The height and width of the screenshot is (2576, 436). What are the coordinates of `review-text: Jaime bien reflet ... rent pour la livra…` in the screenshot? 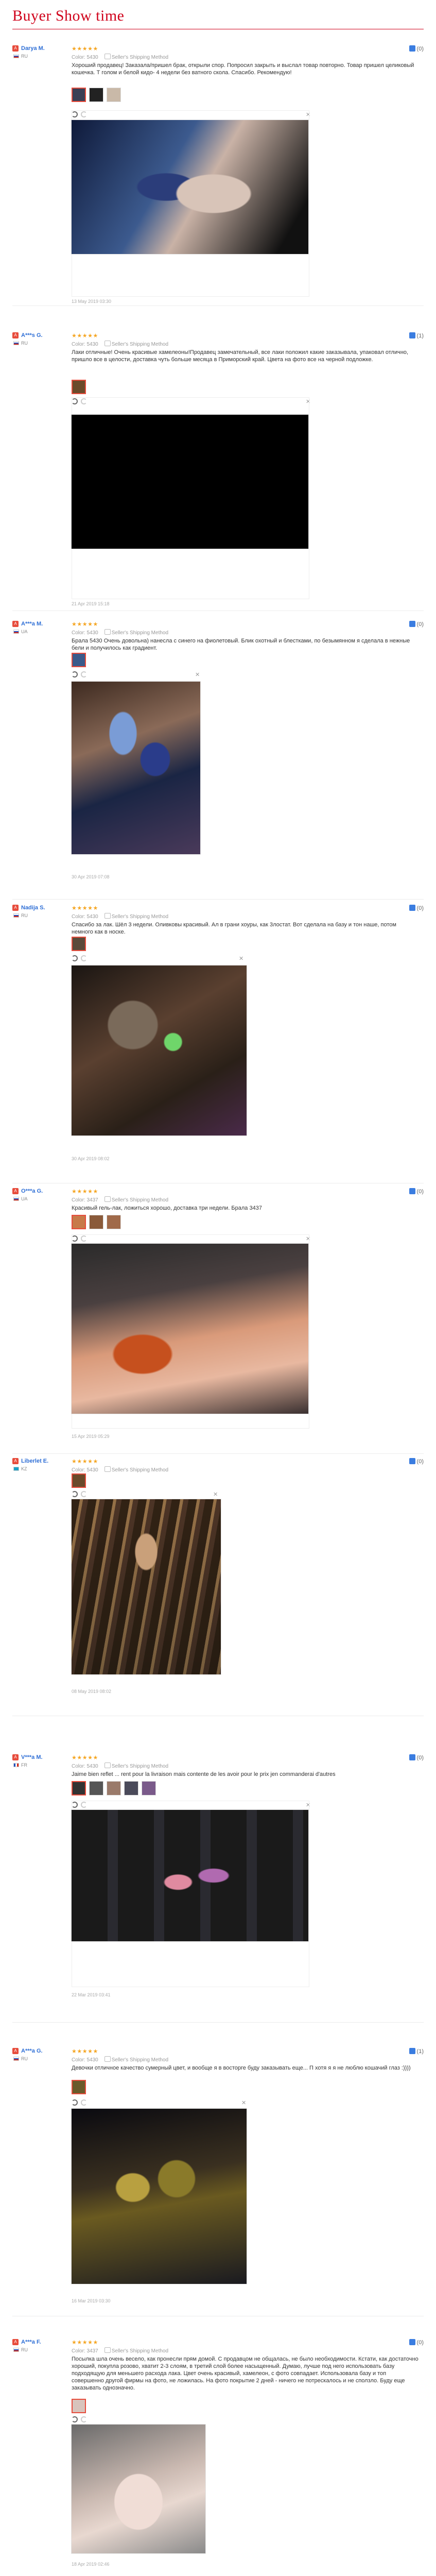 It's located at (204, 1774).